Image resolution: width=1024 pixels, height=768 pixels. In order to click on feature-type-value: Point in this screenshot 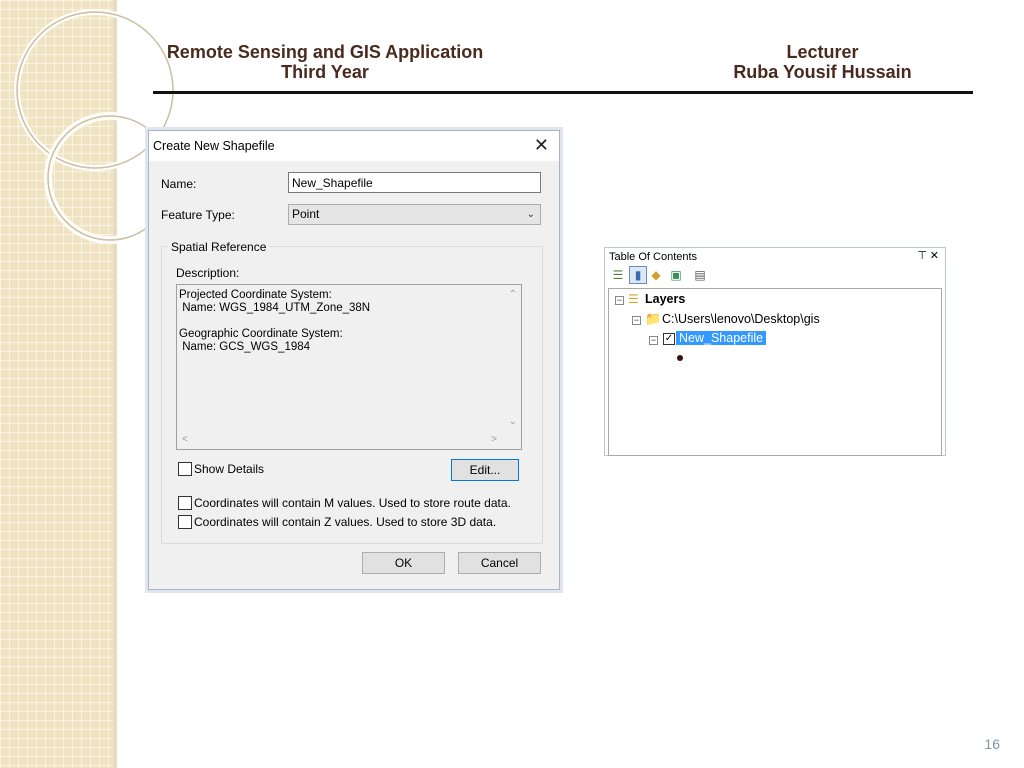, I will do `click(306, 214)`.